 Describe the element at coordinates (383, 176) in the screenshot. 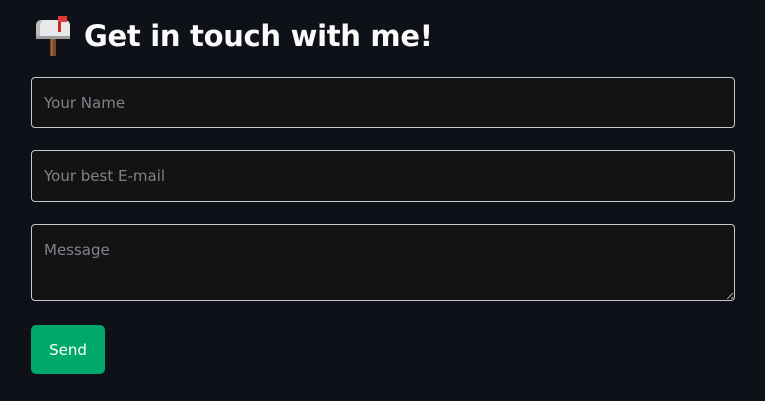

I see `email-input` at that location.